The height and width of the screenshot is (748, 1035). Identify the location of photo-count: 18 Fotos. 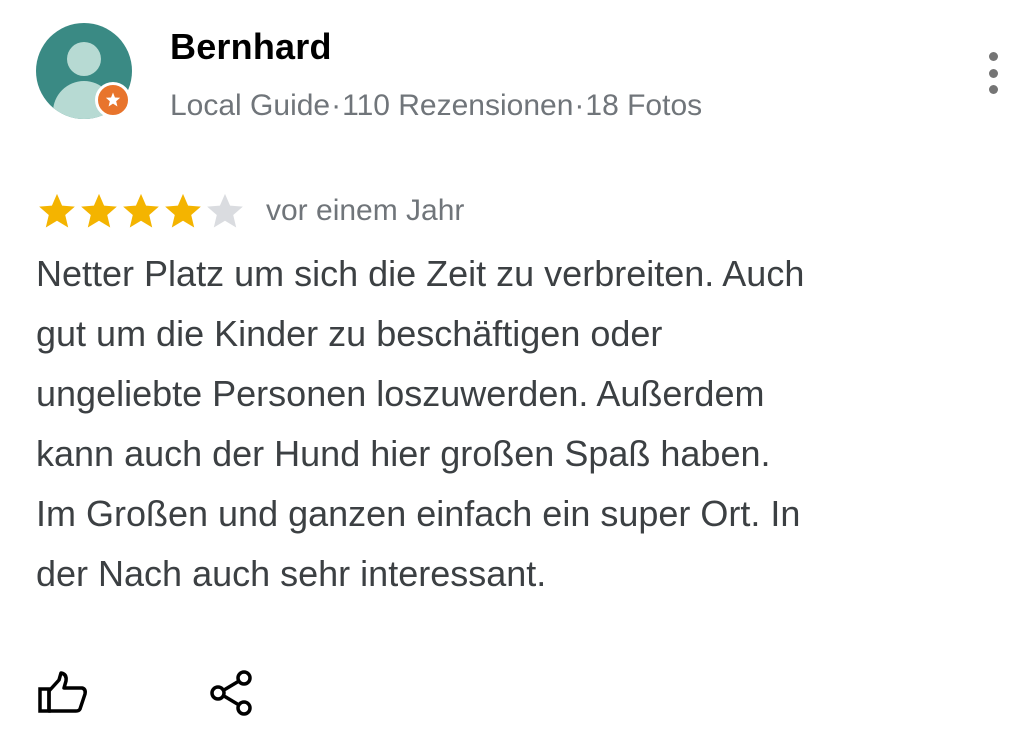
(644, 105).